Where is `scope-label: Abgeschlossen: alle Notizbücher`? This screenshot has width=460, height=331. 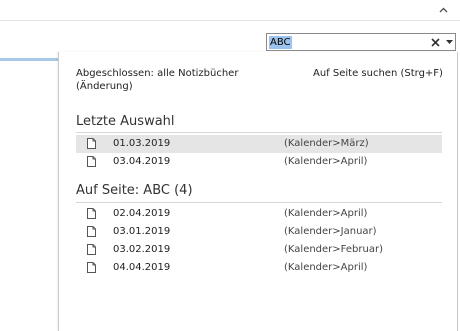 scope-label: Abgeschlossen: alle Notizbücher is located at coordinates (157, 73).